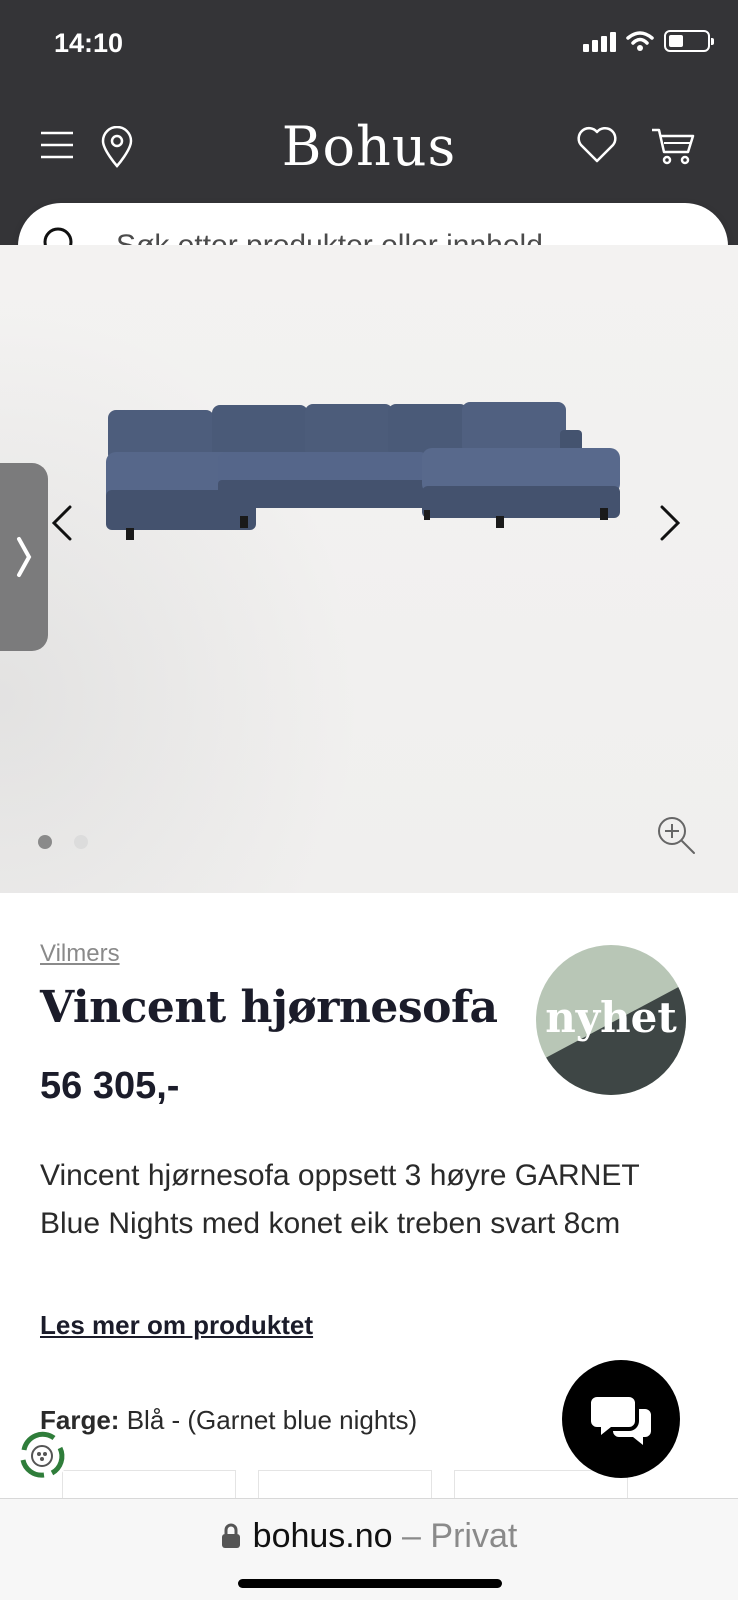  I want to click on wishlist-heart-icon, so click(597, 145).